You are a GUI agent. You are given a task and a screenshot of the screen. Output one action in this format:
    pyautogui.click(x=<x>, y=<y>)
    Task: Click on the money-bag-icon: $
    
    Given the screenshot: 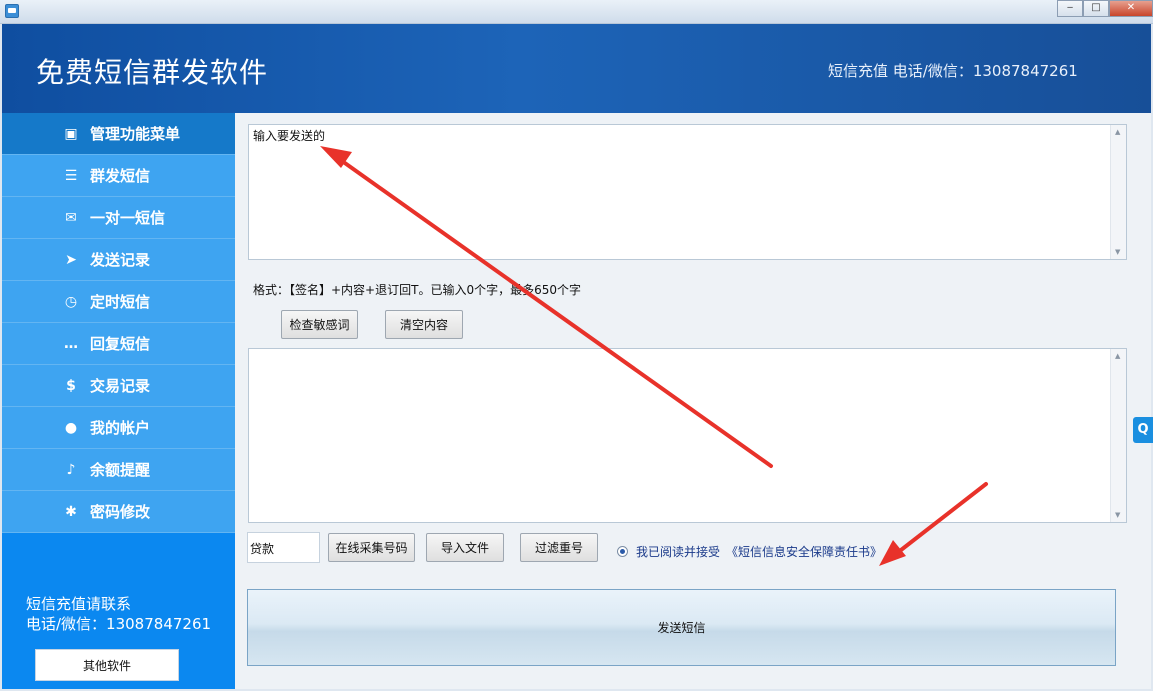 What is the action you would take?
    pyautogui.click(x=71, y=385)
    